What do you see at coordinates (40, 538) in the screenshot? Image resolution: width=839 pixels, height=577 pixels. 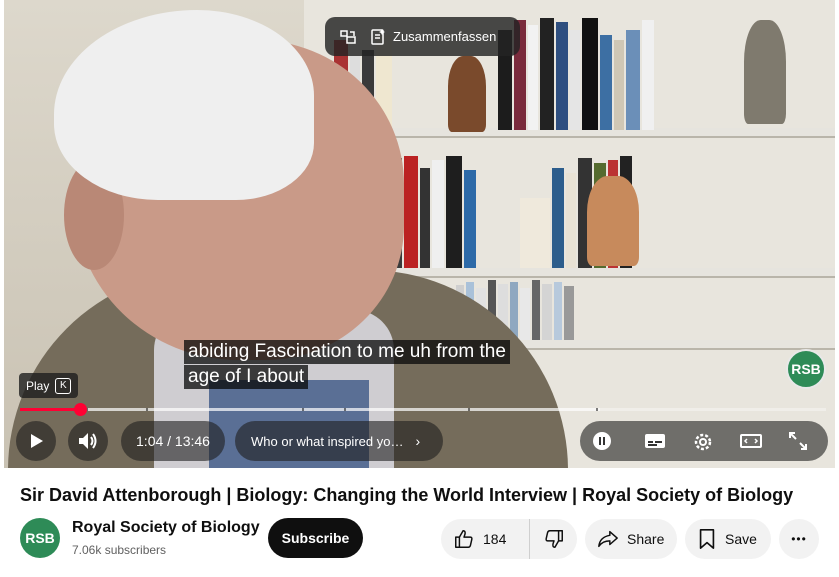 I see `channel-avatar: RSB` at bounding box center [40, 538].